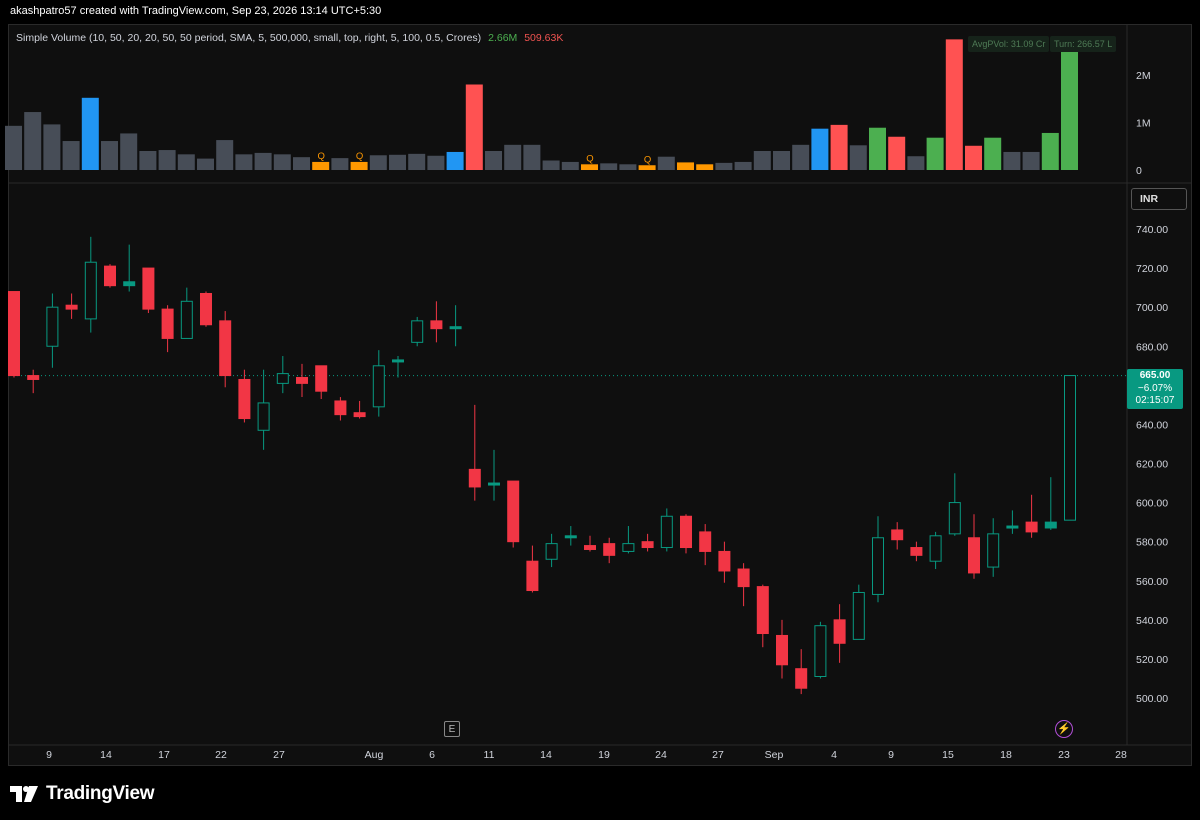 This screenshot has height=820, width=1200. What do you see at coordinates (100, 793) in the screenshot?
I see `brand-name: TradingView` at bounding box center [100, 793].